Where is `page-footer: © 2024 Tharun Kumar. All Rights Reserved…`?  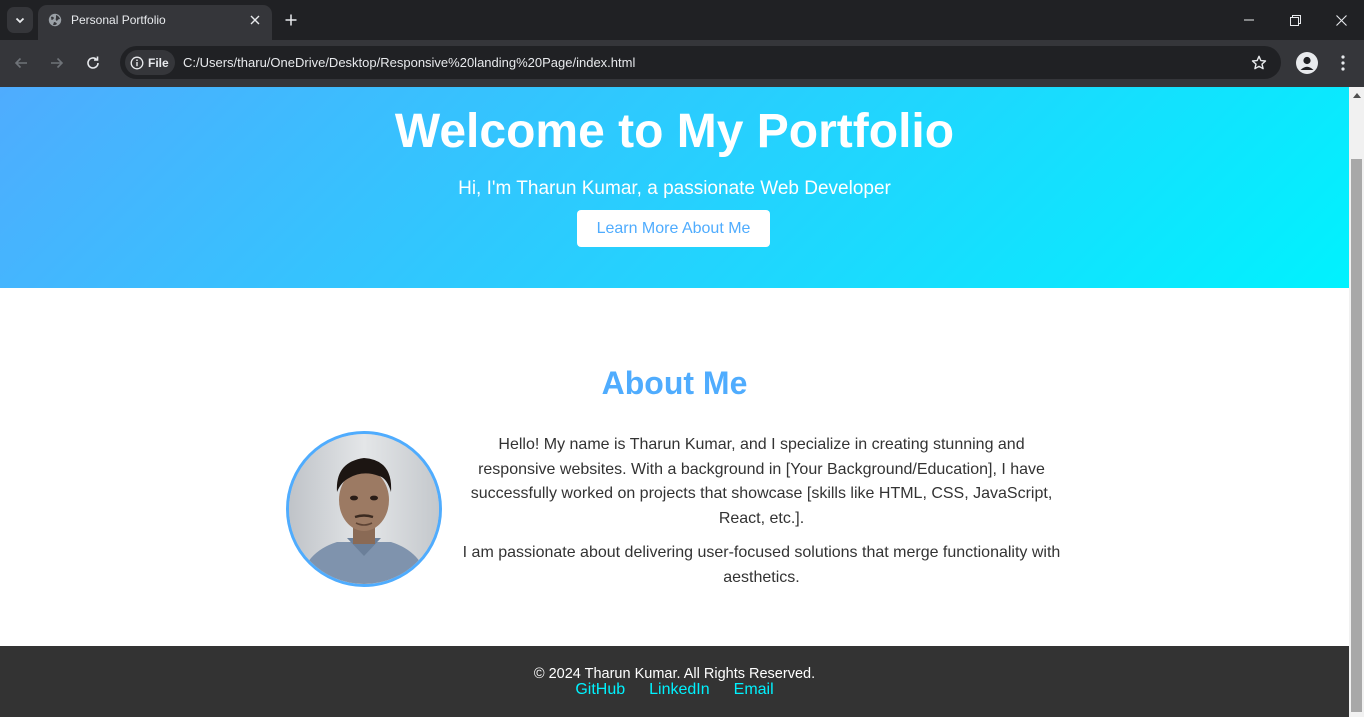
page-footer: © 2024 Tharun Kumar. All Rights Reserved… is located at coordinates (674, 681).